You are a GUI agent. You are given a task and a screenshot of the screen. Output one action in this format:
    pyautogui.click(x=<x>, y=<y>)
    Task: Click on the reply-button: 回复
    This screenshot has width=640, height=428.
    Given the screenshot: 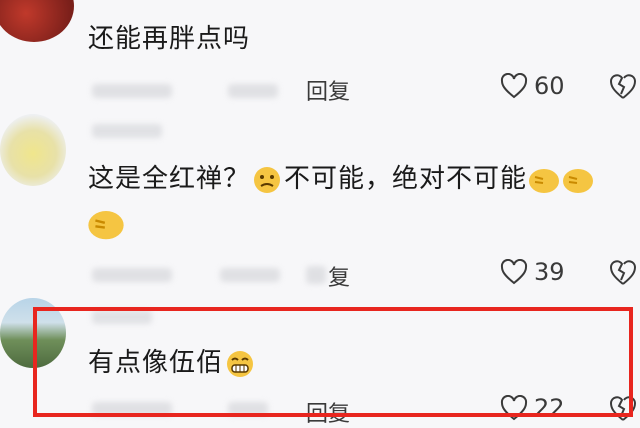 What is the action you would take?
    pyautogui.click(x=328, y=90)
    